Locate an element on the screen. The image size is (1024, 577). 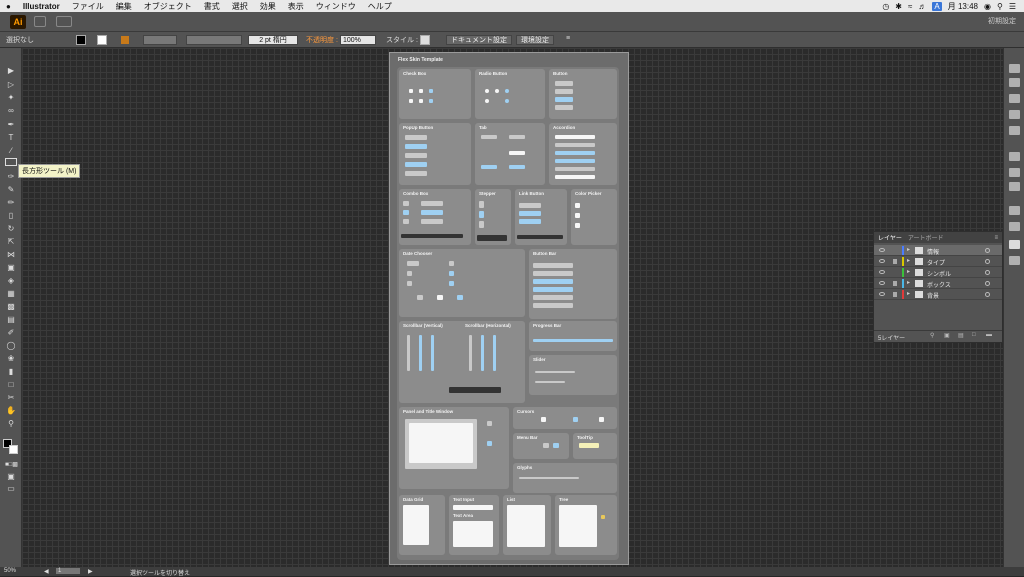
color-mode-icon: ■□▩ is located at coordinates (11, 465).